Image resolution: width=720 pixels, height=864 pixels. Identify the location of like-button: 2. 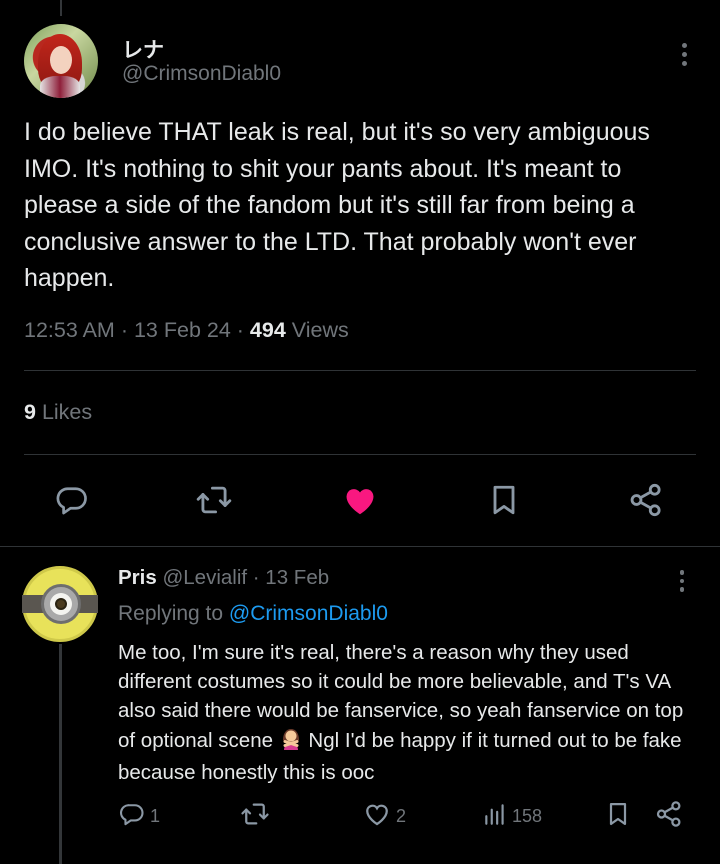
(384, 816).